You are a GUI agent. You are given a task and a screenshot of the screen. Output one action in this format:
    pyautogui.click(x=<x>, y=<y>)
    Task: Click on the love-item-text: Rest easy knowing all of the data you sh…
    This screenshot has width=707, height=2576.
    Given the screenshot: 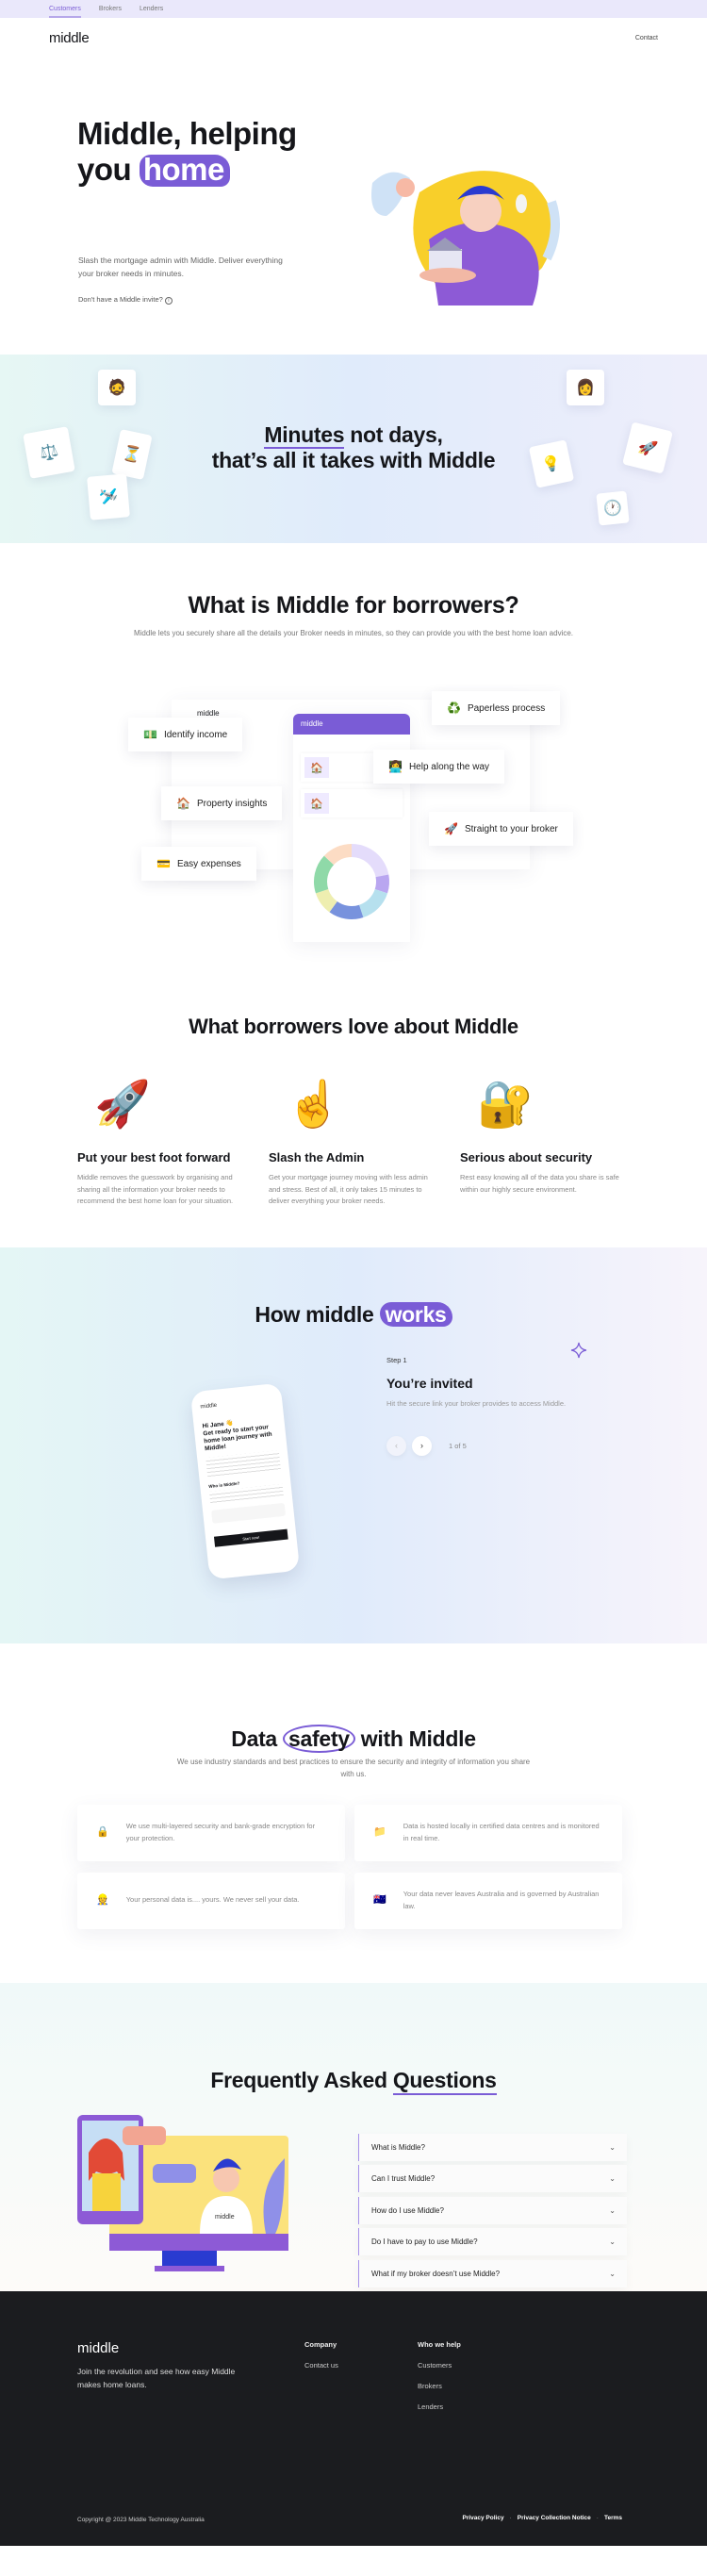 What is the action you would take?
    pyautogui.click(x=539, y=1183)
    